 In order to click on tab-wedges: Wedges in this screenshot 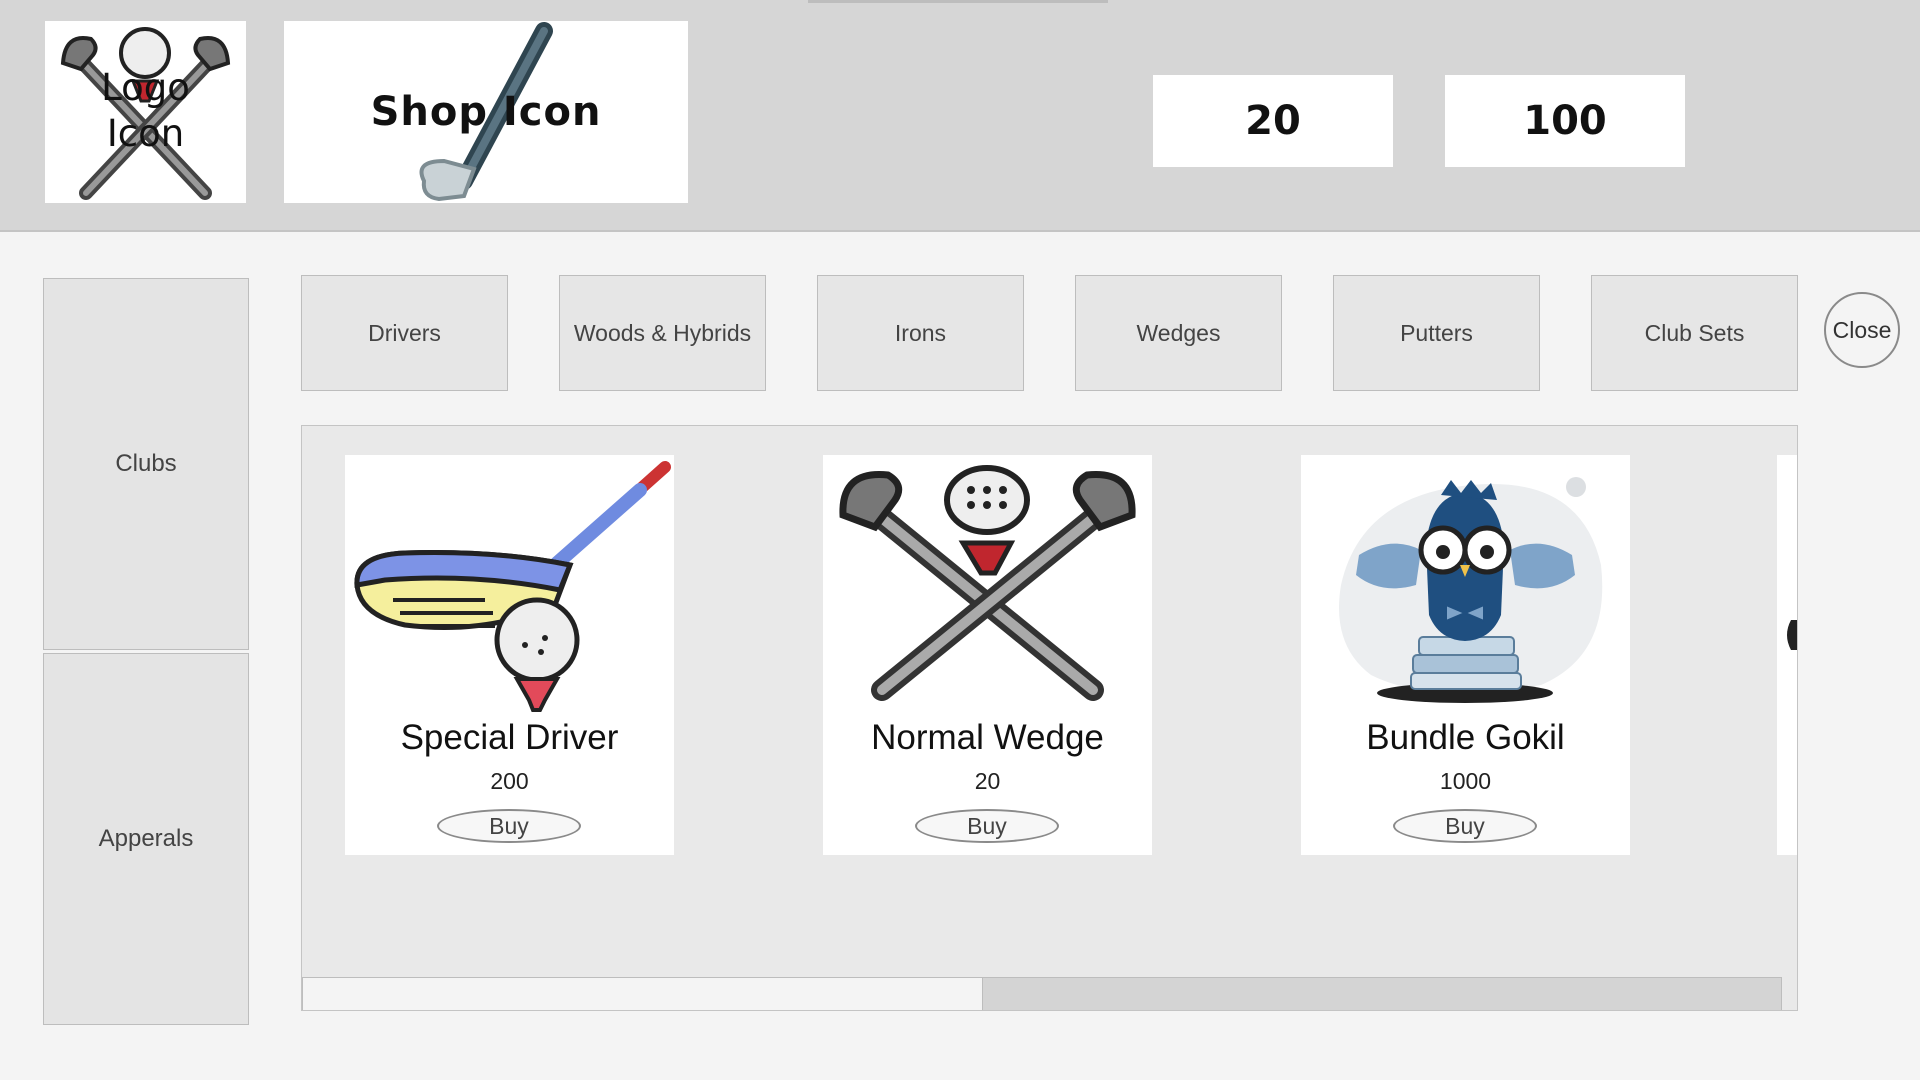, I will do `click(1178, 333)`.